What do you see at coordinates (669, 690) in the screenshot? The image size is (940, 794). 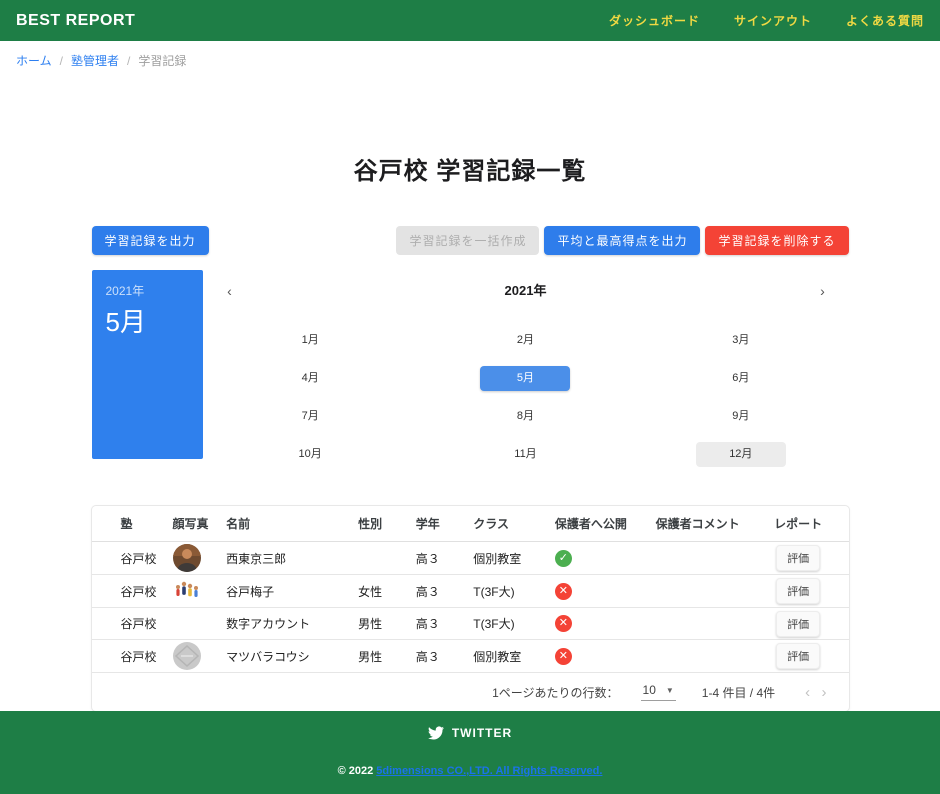 I see `caret-down-icon: ▼` at bounding box center [669, 690].